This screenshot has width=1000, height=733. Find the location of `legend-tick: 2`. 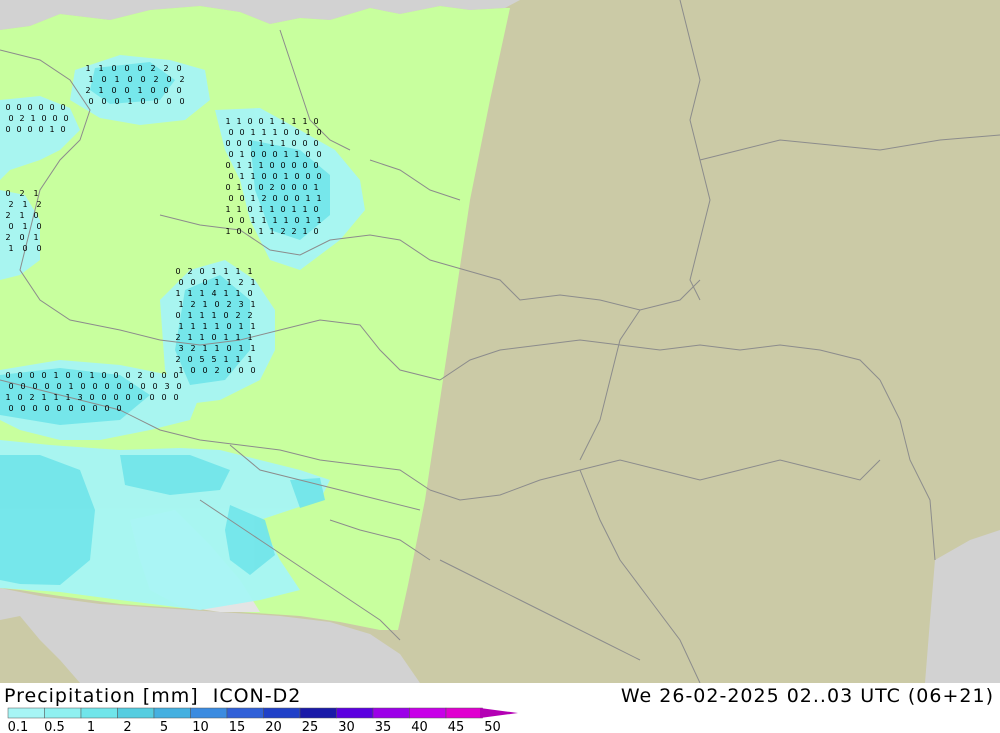

legend-tick: 2 is located at coordinates (127, 726).